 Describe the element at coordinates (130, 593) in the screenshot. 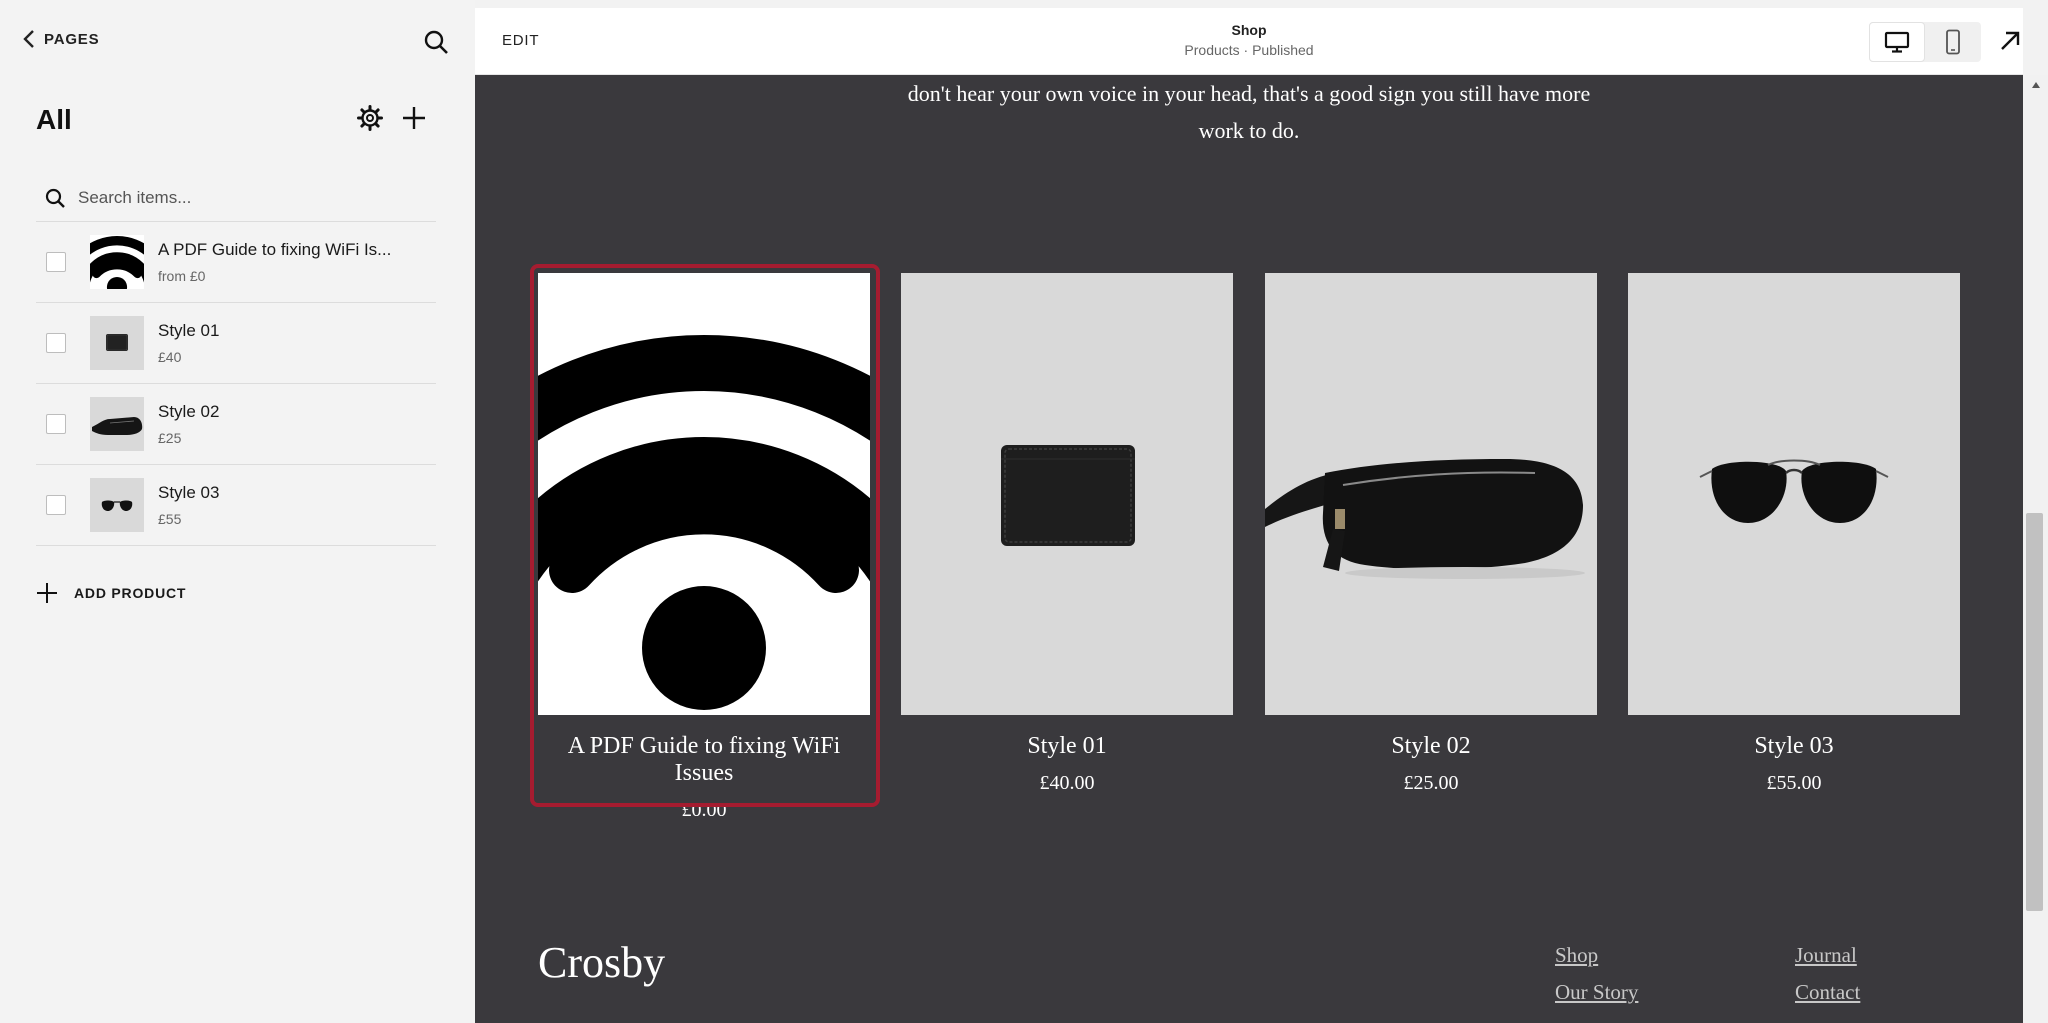

I see `add-product-label: ADD PRODUCT` at that location.